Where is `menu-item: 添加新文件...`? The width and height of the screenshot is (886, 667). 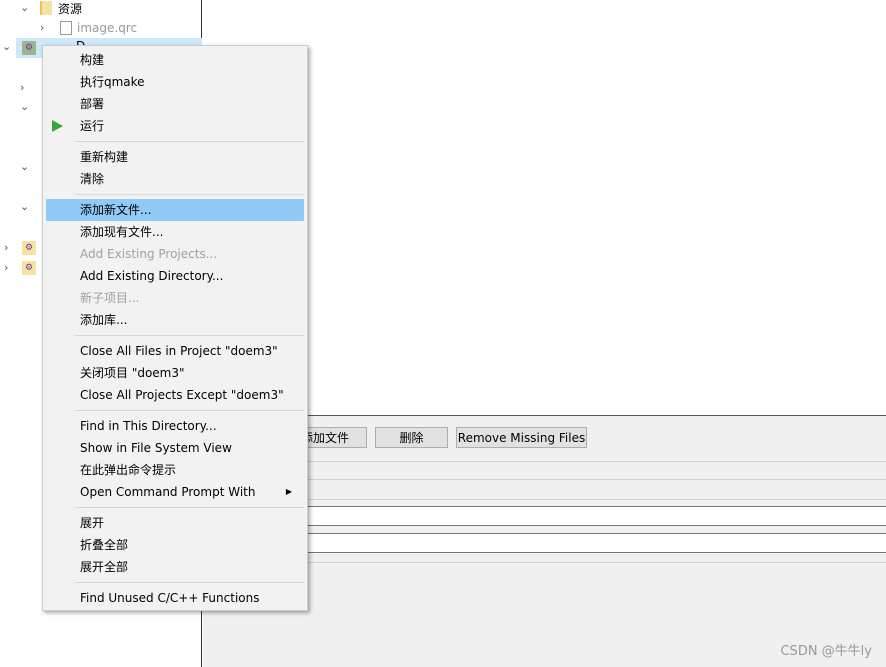 menu-item: 添加新文件... is located at coordinates (175, 210).